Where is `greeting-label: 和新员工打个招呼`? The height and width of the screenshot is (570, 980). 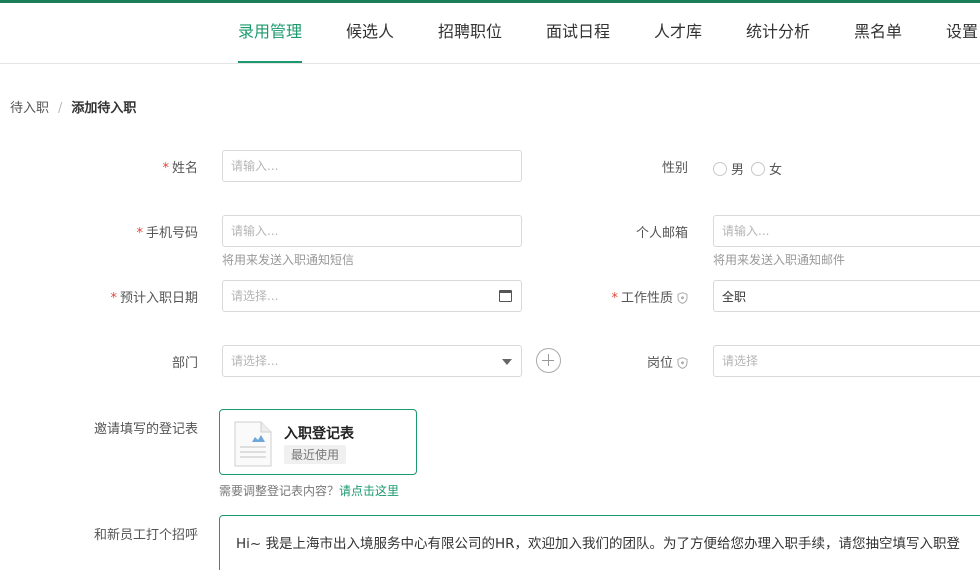
greeting-label: 和新员工打个招呼 is located at coordinates (145, 535).